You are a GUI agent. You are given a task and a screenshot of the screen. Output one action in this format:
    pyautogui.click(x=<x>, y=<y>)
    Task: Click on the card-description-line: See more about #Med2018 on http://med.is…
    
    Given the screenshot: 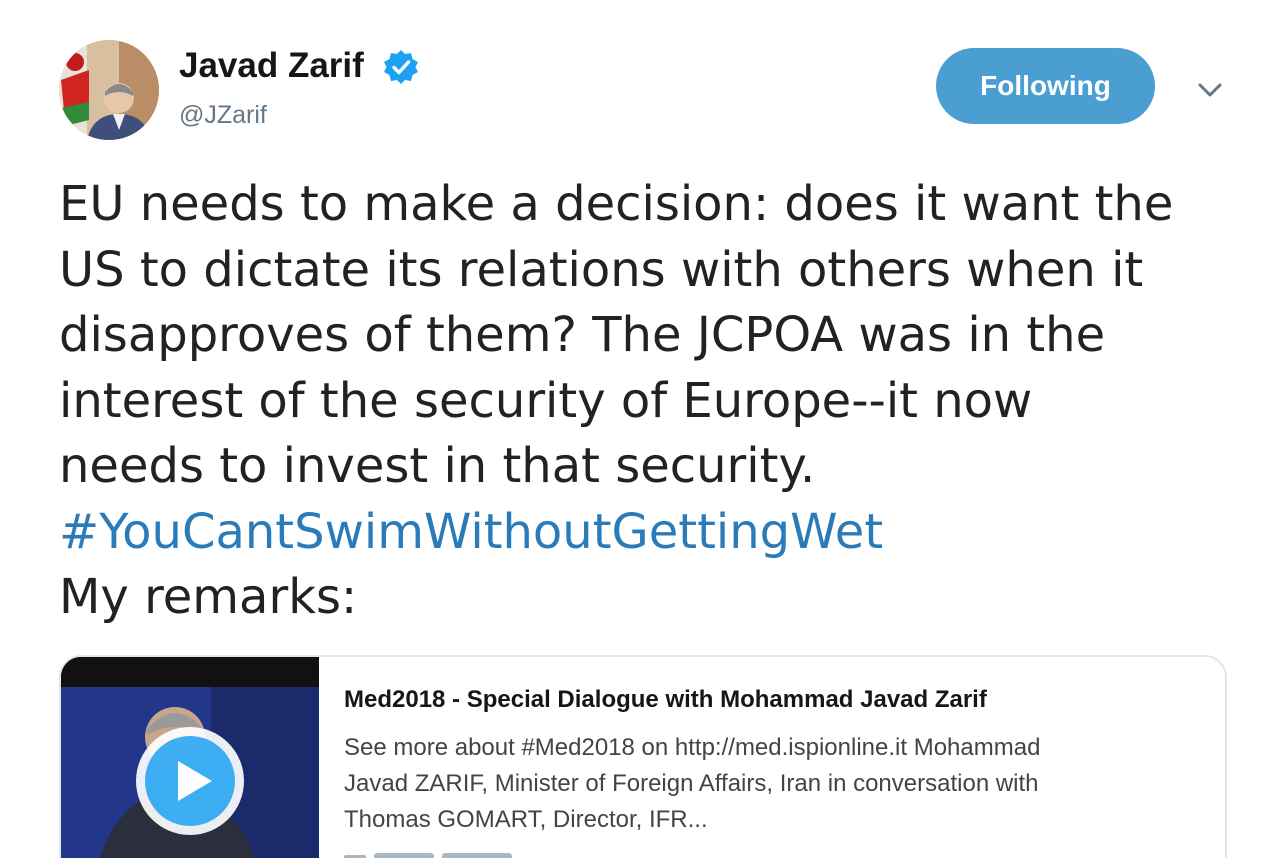 What is the action you would take?
    pyautogui.click(x=692, y=747)
    